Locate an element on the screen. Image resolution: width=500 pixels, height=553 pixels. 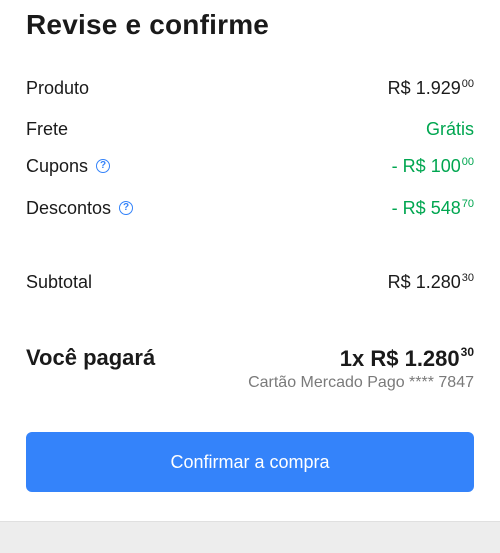
subtotal-value: 1.280 is located at coordinates (438, 281).